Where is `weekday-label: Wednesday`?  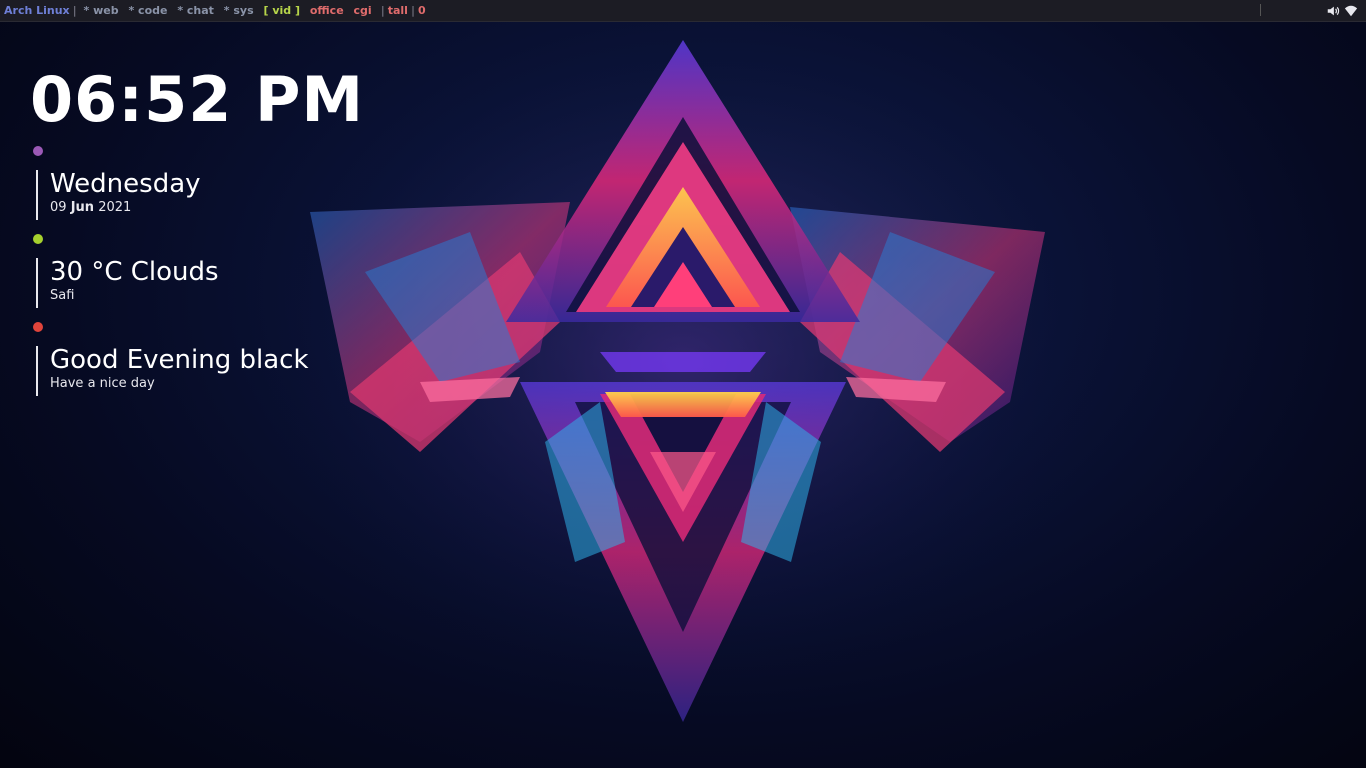 weekday-label: Wednesday is located at coordinates (125, 184).